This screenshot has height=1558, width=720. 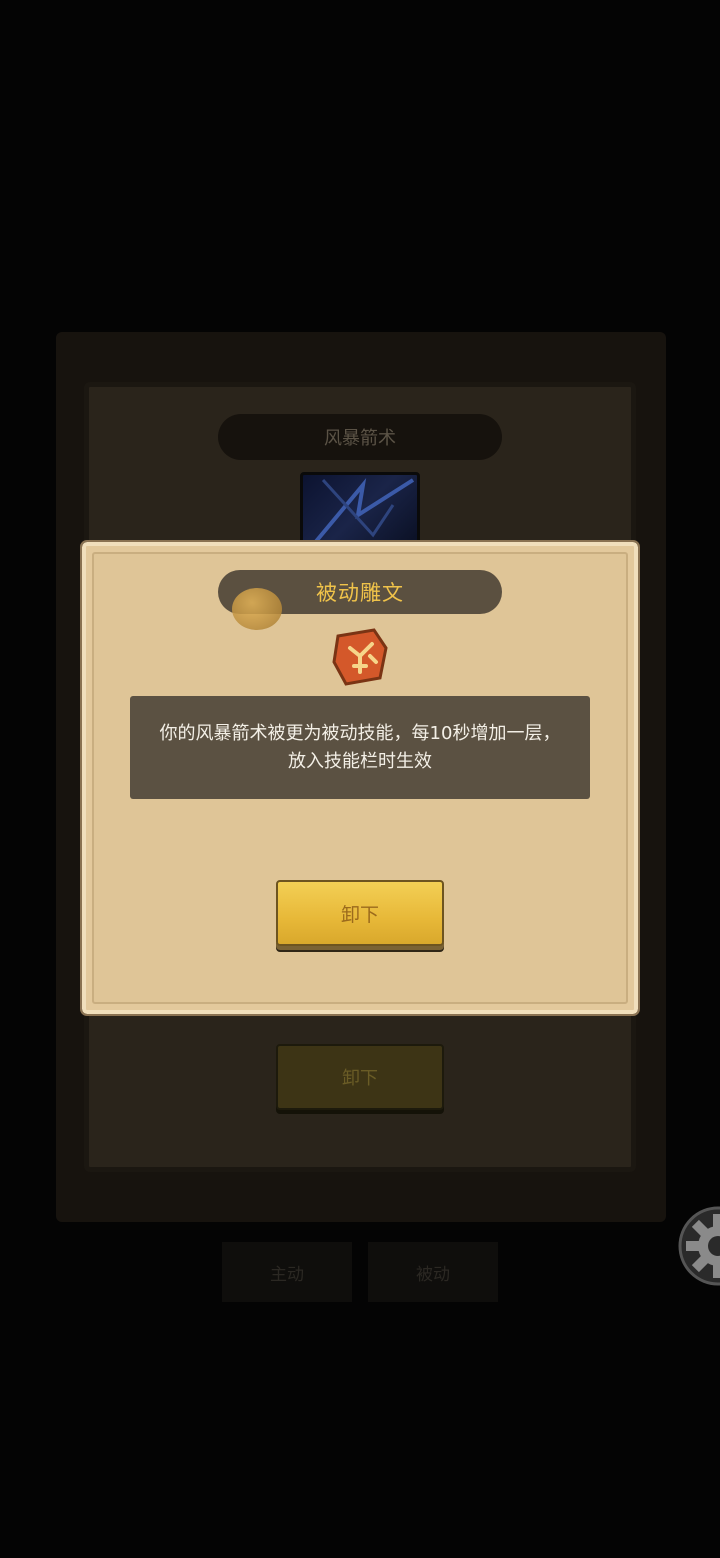 What do you see at coordinates (360, 657) in the screenshot?
I see `rune-glyph-icon` at bounding box center [360, 657].